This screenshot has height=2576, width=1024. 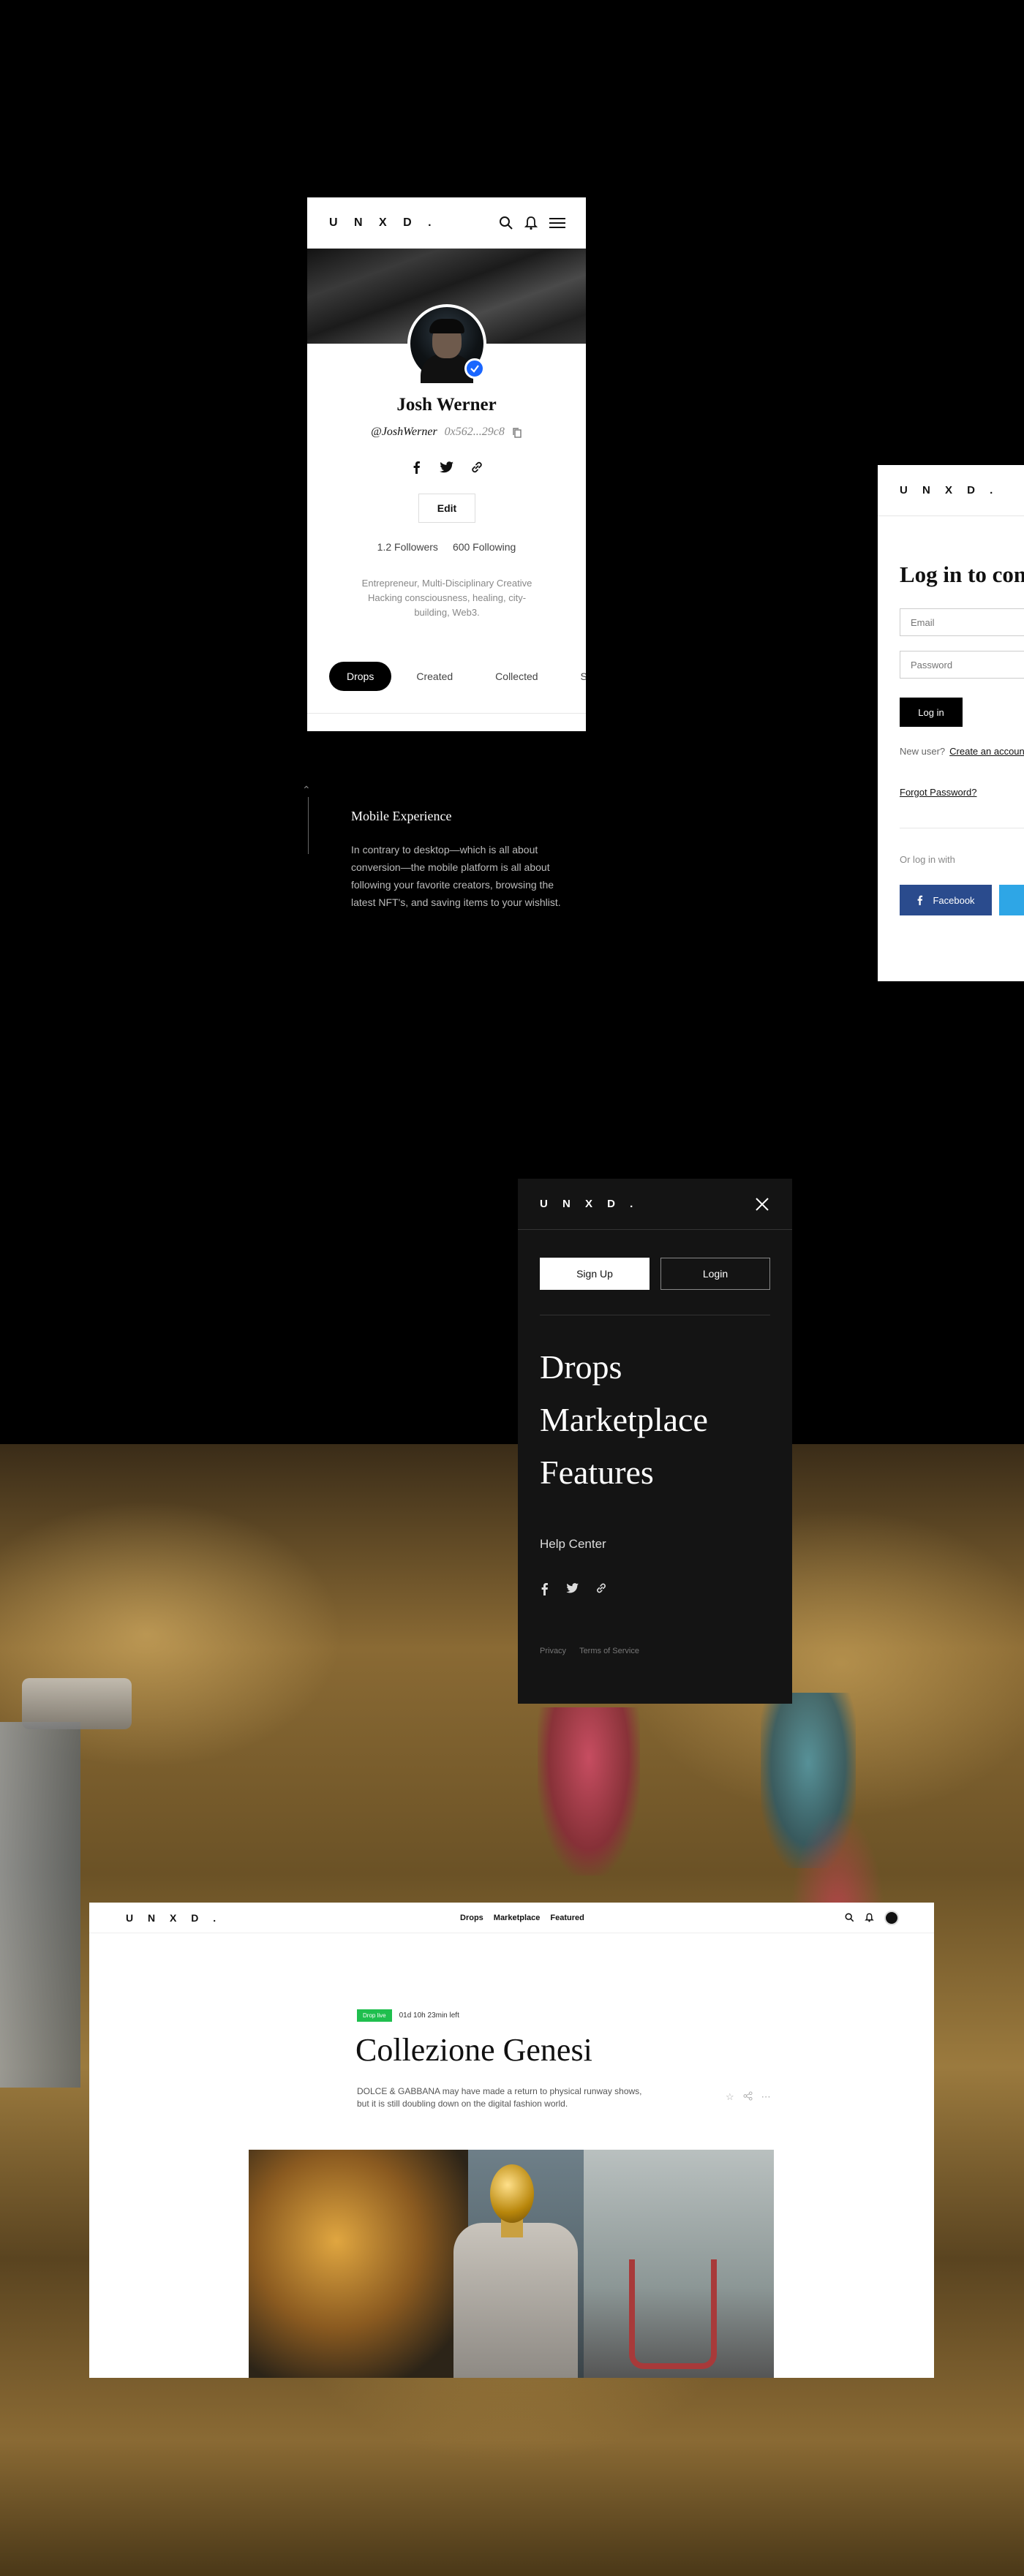 I want to click on drop-title: Collezione Genesi, so click(x=473, y=2050).